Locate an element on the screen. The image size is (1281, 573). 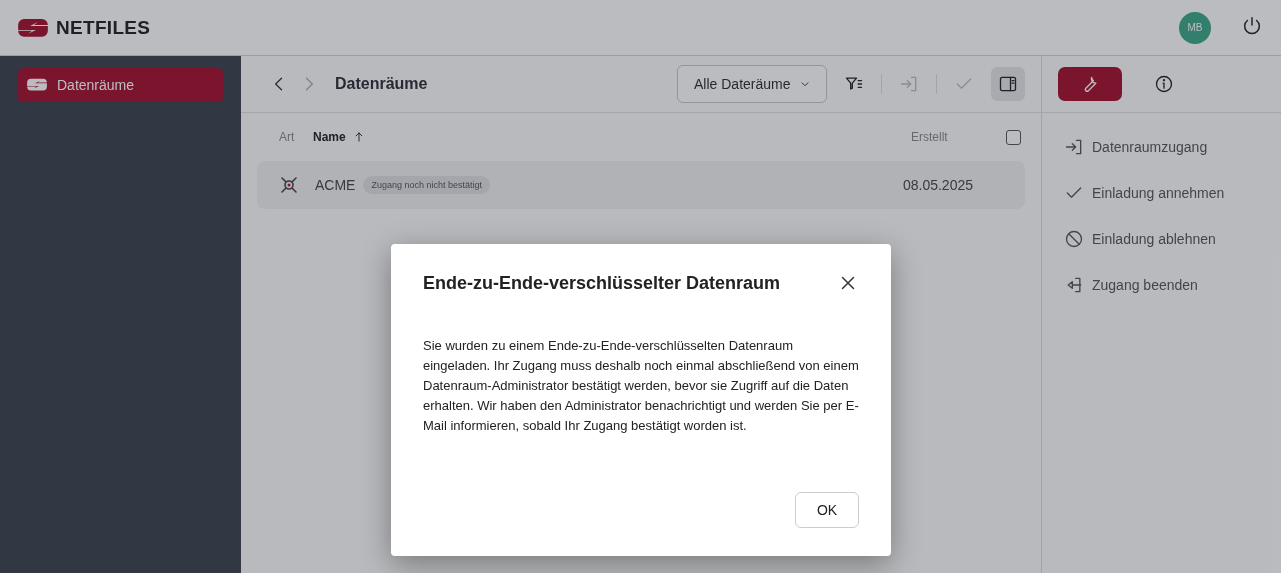
filter-dropdown: Alle Dateräume is located at coordinates (752, 84).